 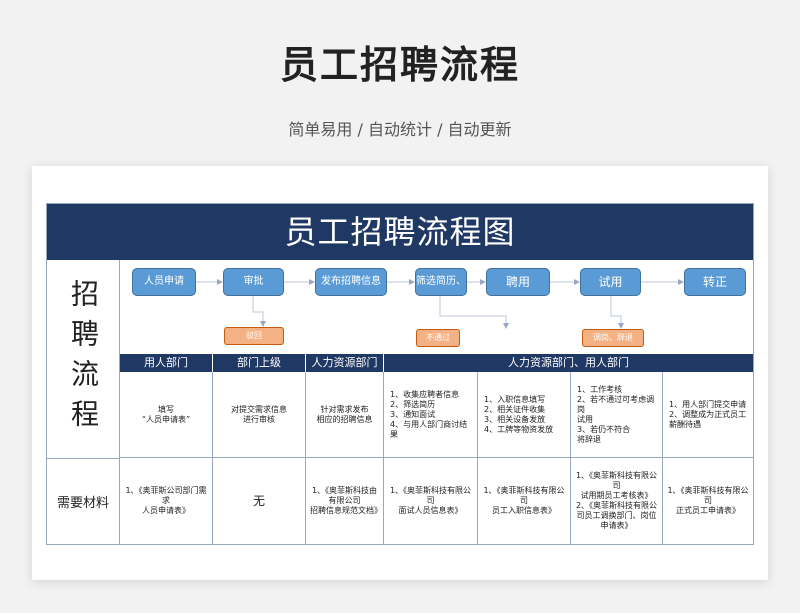 I want to click on material-cell-text: 无, so click(x=258, y=501).